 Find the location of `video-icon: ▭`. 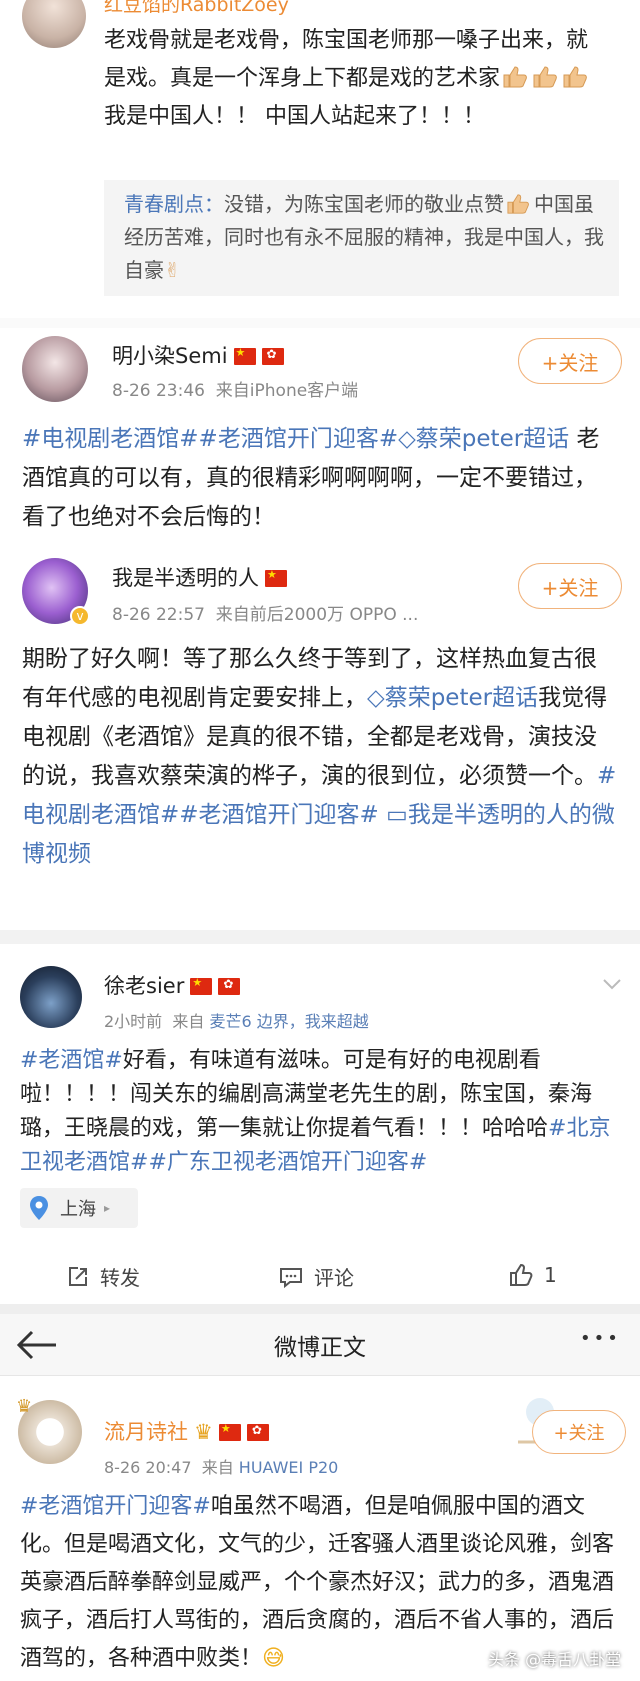

video-icon: ▭ is located at coordinates (397, 815).